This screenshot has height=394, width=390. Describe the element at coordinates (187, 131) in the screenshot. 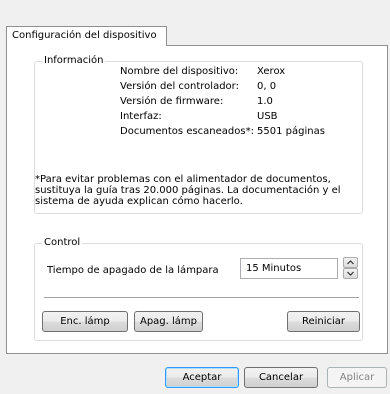

I see `scanned-documents-label: Documentos escaneados*:` at that location.